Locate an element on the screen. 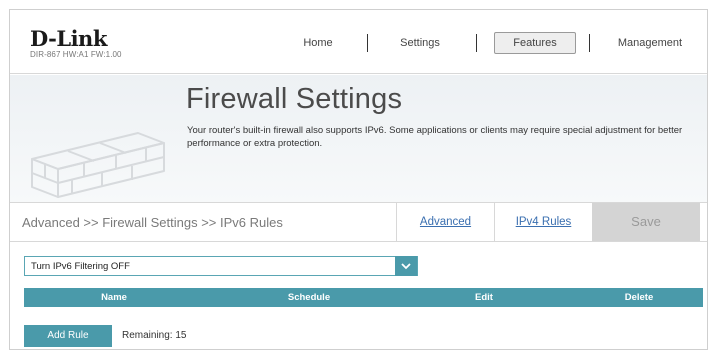  page-title: Firewall Settings is located at coordinates (294, 99).